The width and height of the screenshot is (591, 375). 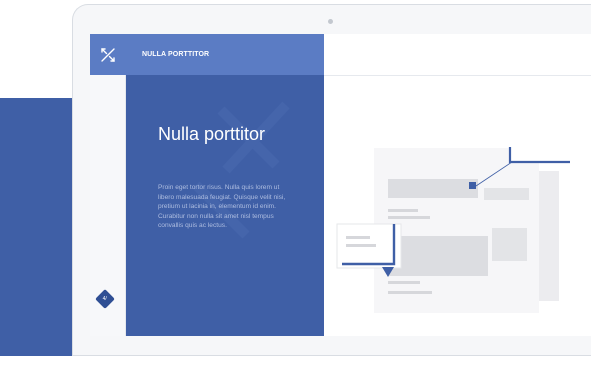 I want to click on illus-bar-side, so click(x=506, y=194).